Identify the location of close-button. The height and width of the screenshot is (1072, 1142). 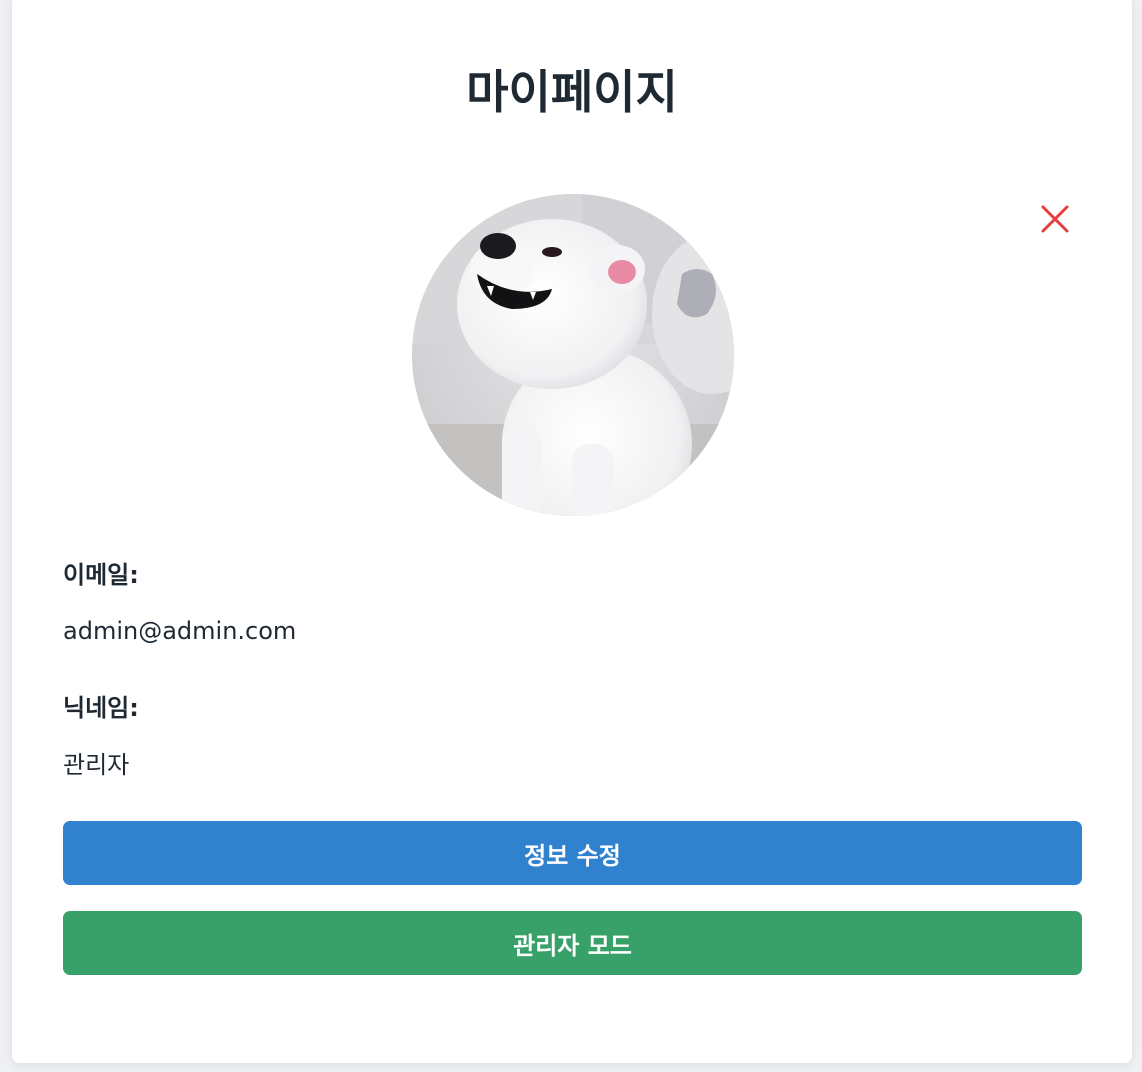
(1055, 219).